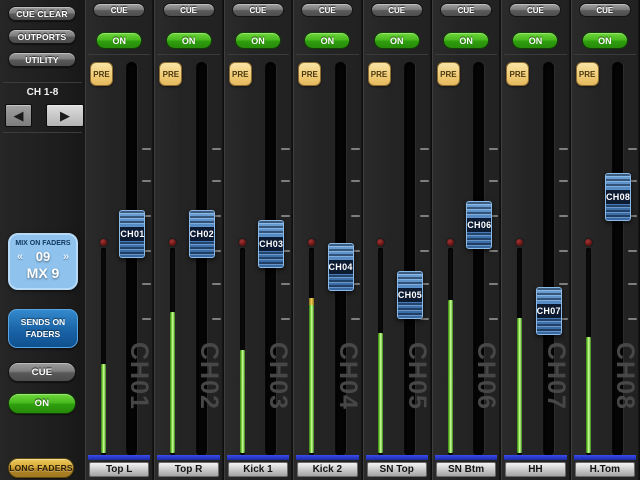 Image resolution: width=640 pixels, height=480 pixels. What do you see at coordinates (548, 311) in the screenshot?
I see `fader-cap: CH07` at bounding box center [548, 311].